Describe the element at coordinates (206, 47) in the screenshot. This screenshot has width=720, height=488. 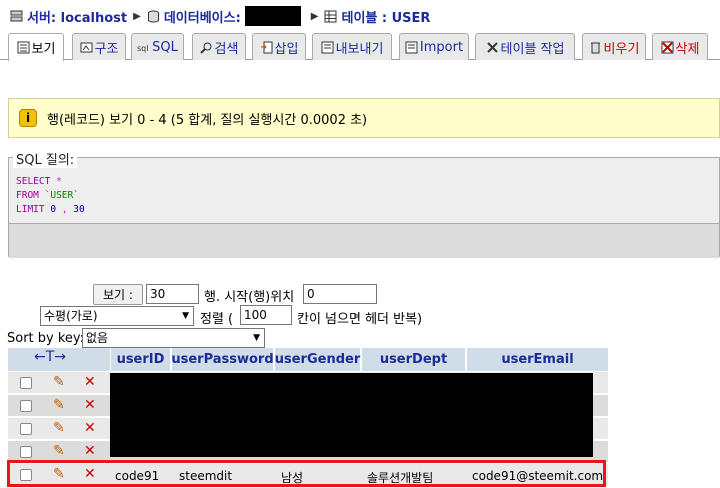
I see `search-icon` at that location.